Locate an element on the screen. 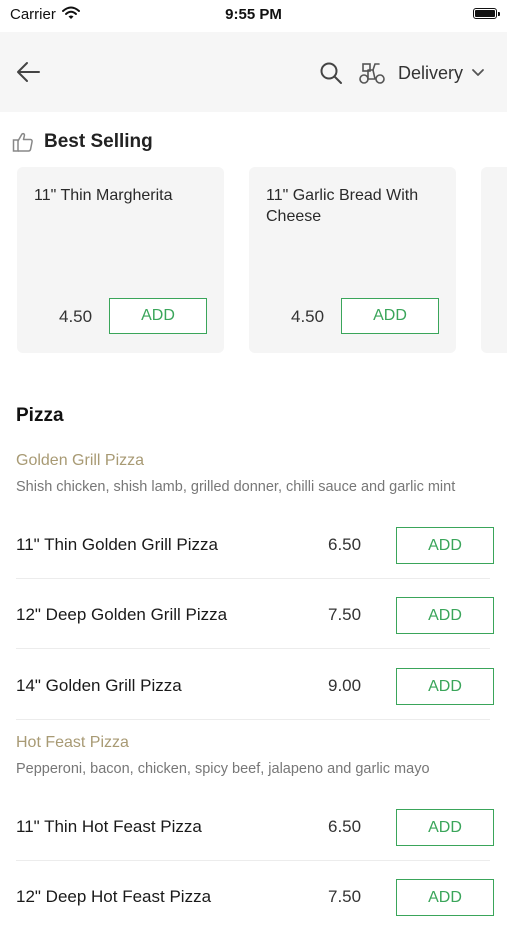 The image size is (507, 932). thumbs-up-icon is located at coordinates (22, 142).